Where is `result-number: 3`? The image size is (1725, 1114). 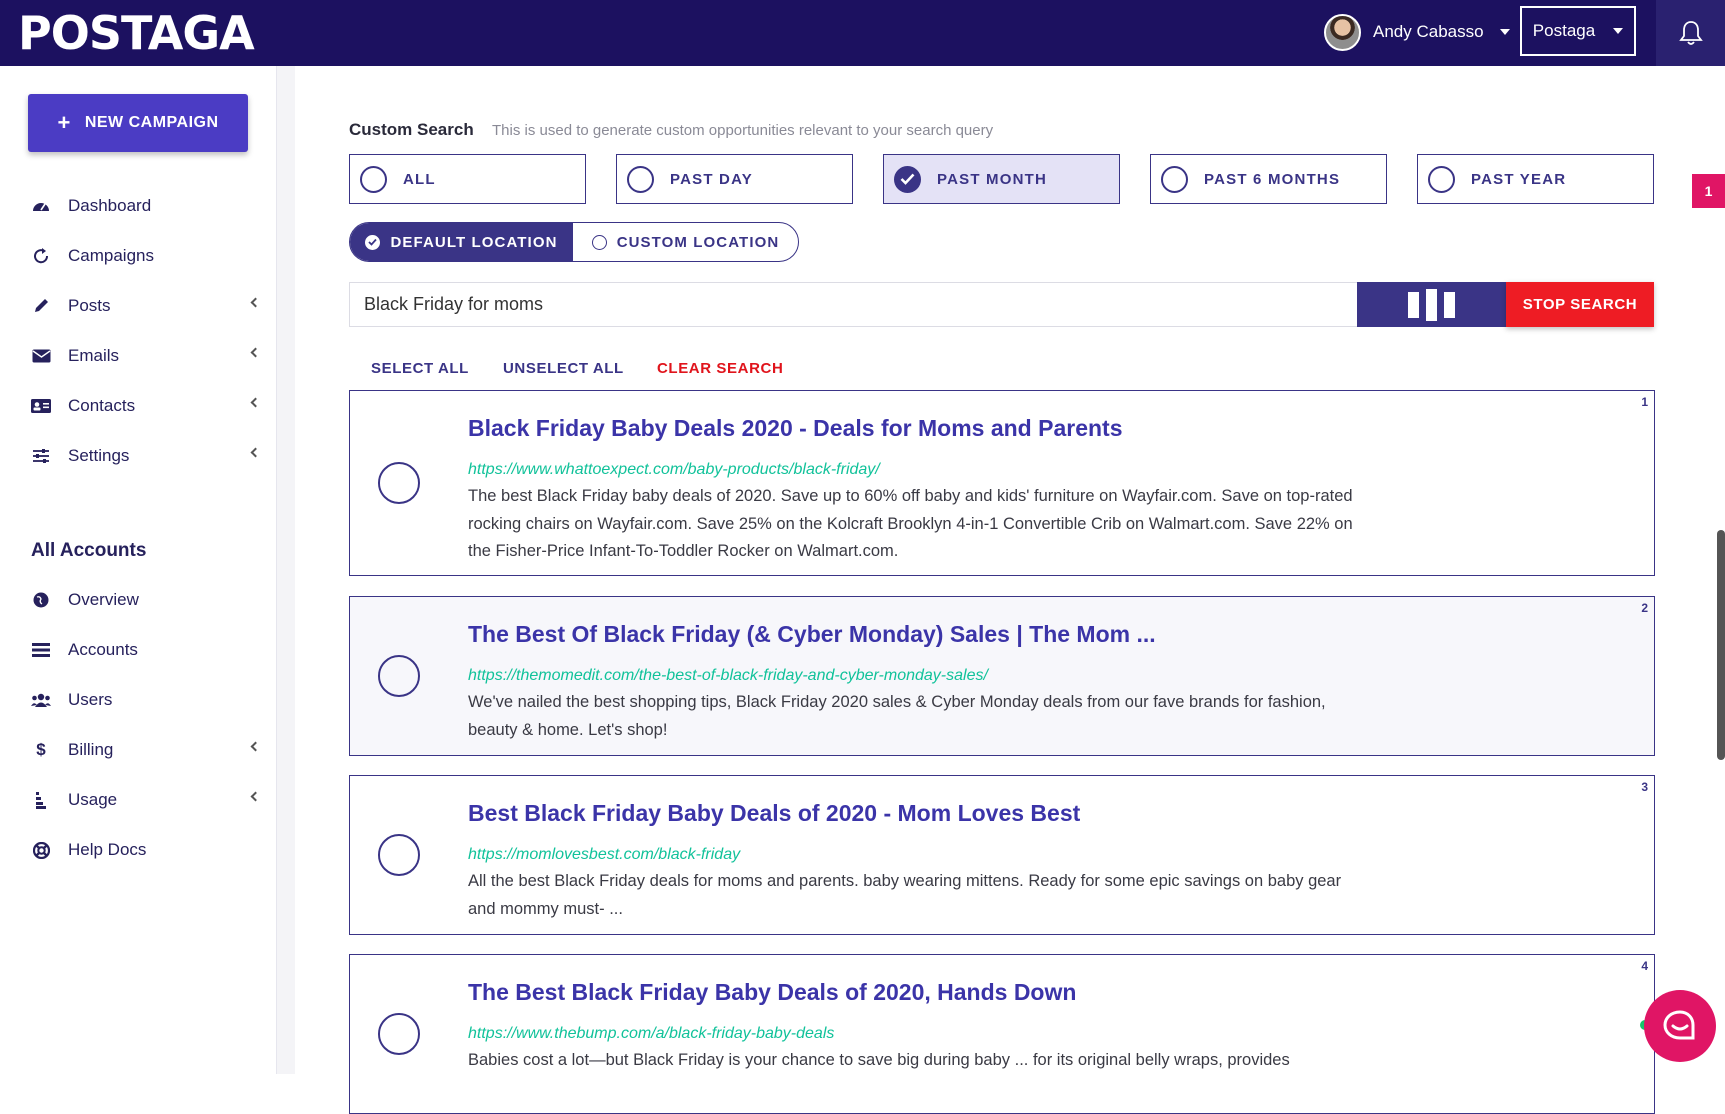
result-number: 3 is located at coordinates (1644, 787).